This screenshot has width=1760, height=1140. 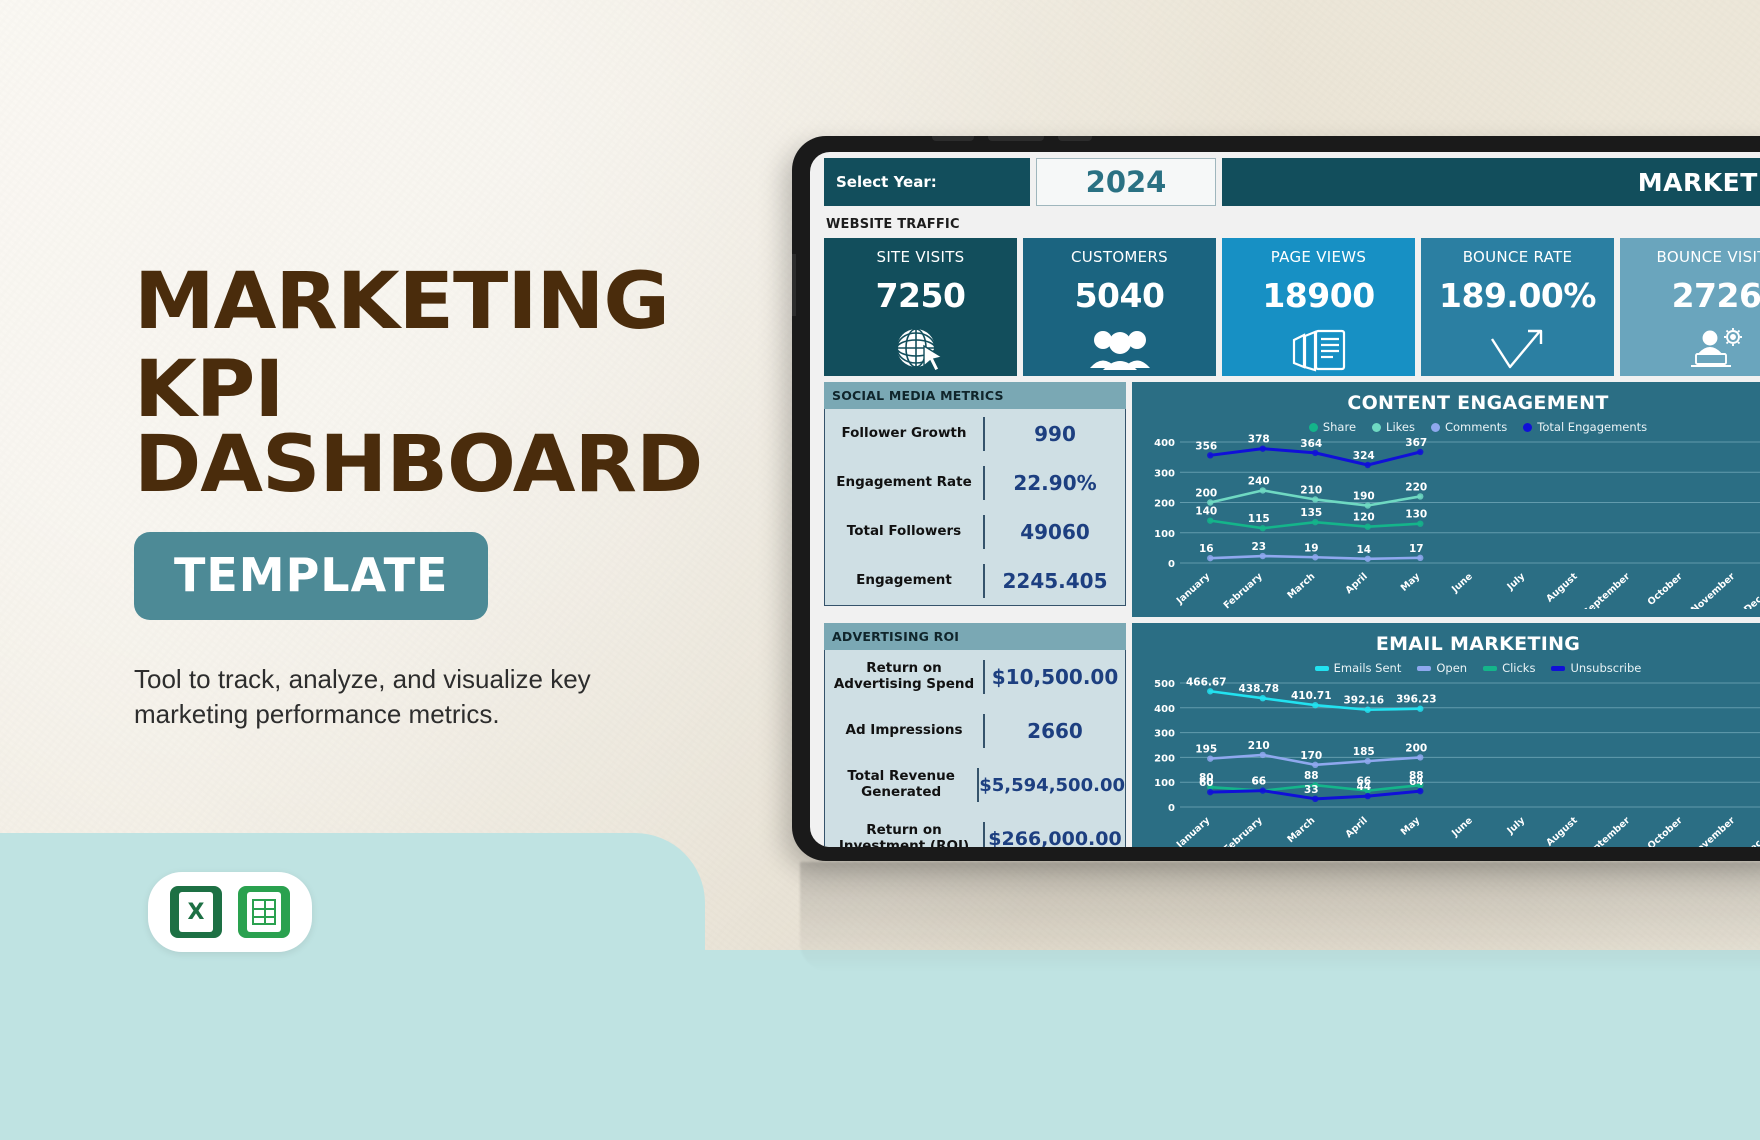 What do you see at coordinates (402, 302) in the screenshot?
I see `page-title-line-1: MARKETING` at bounding box center [402, 302].